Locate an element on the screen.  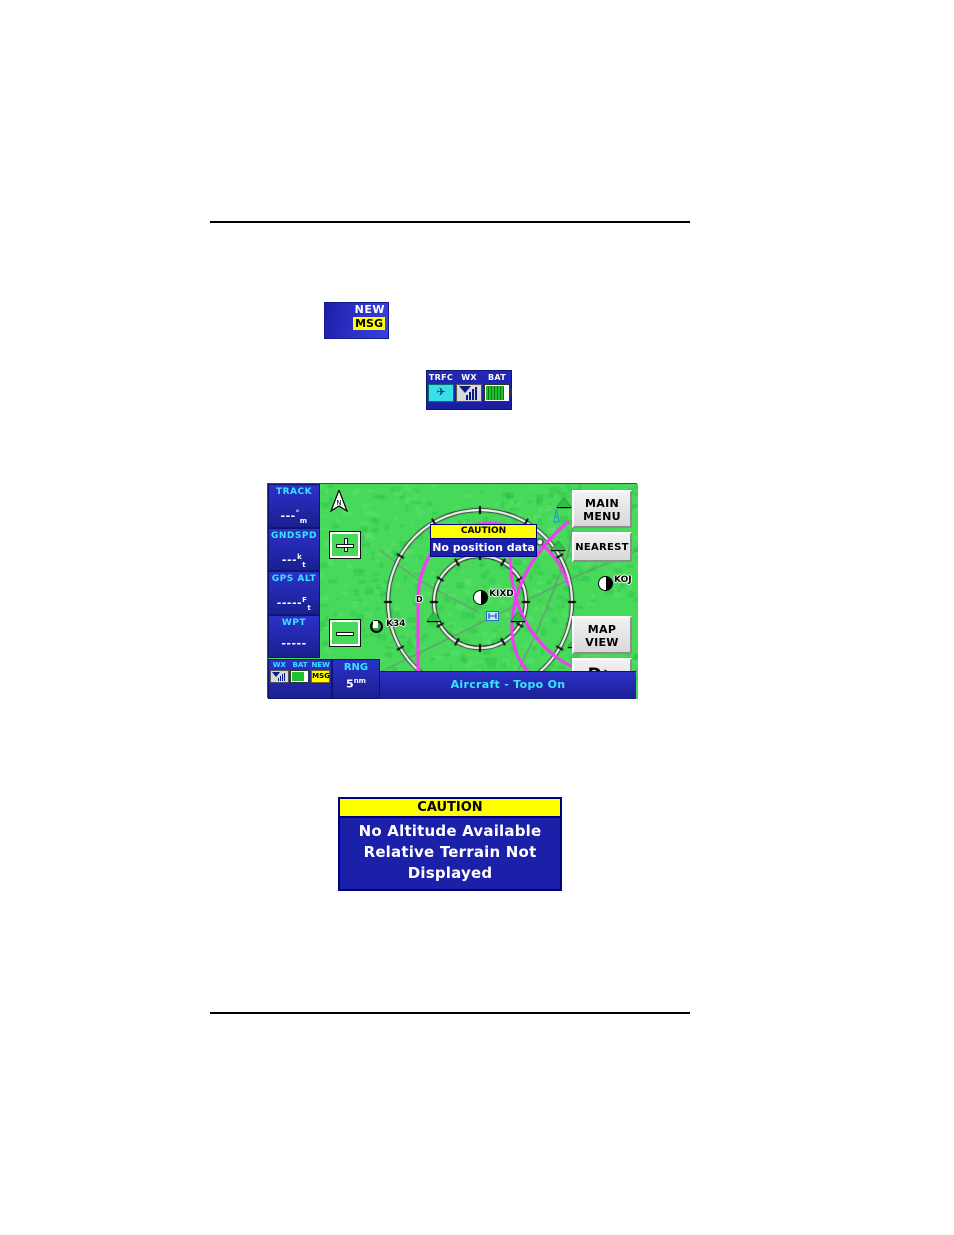
status-label-bat: BAT is located at coordinates (497, 377).